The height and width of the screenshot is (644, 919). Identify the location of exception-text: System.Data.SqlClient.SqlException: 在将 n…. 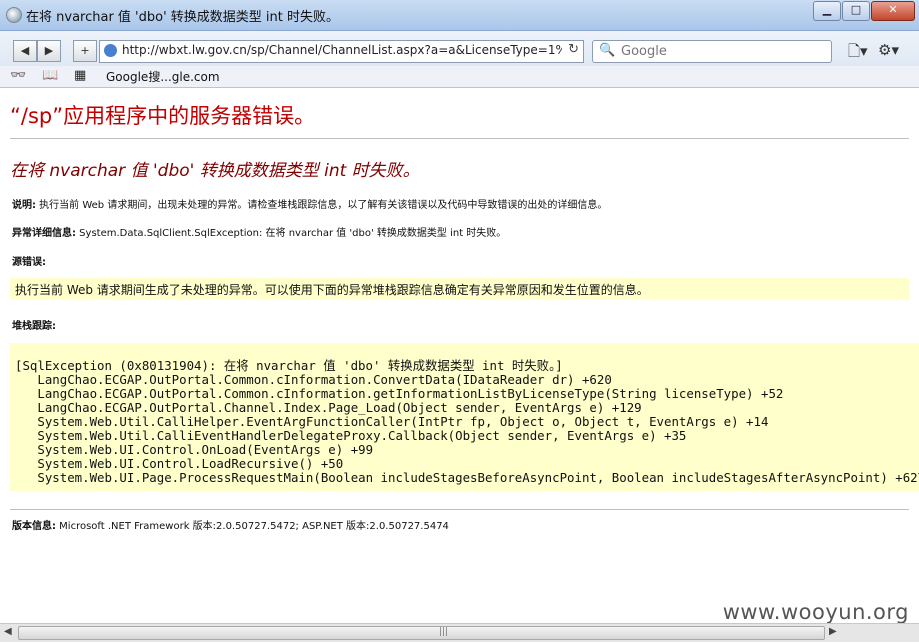
(291, 233).